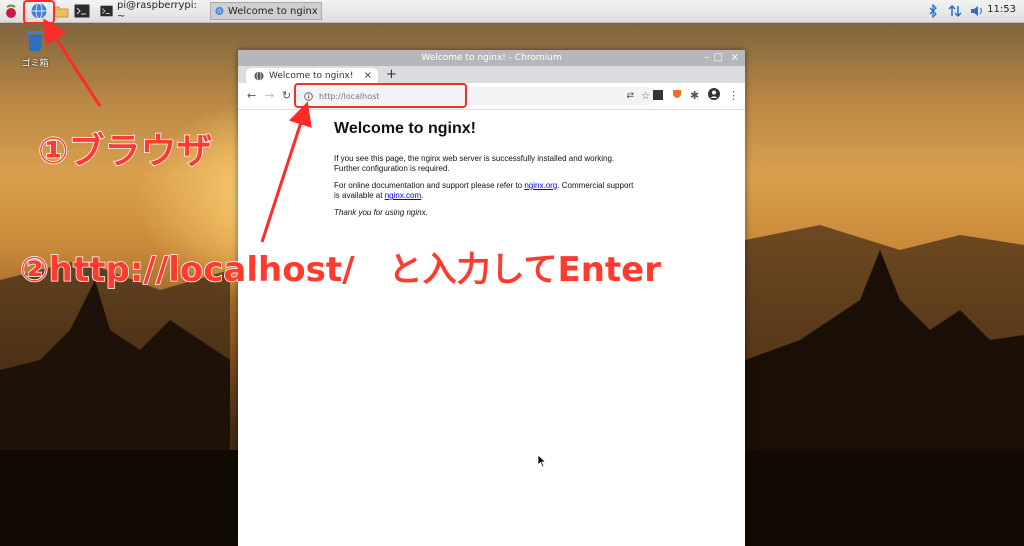 Image resolution: width=1024 pixels, height=546 pixels. I want to click on arrow-to-browser, so click(72, 62).